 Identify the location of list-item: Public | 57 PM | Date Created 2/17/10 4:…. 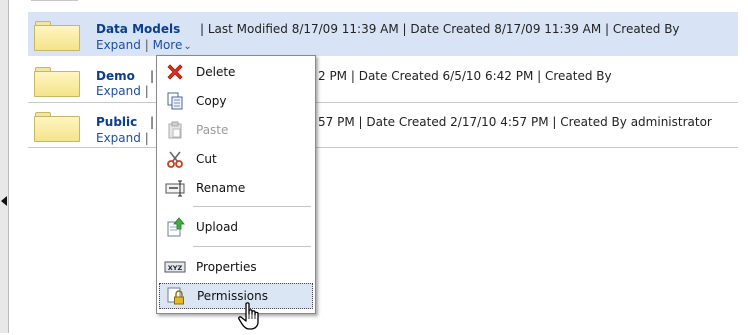
(383, 126).